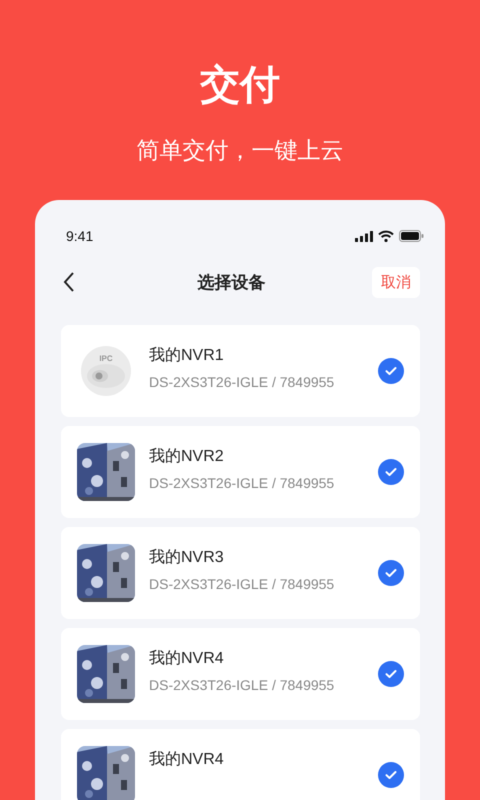 This screenshot has height=800, width=480. What do you see at coordinates (240, 764) in the screenshot?
I see `device-item: 我的NVR4` at bounding box center [240, 764].